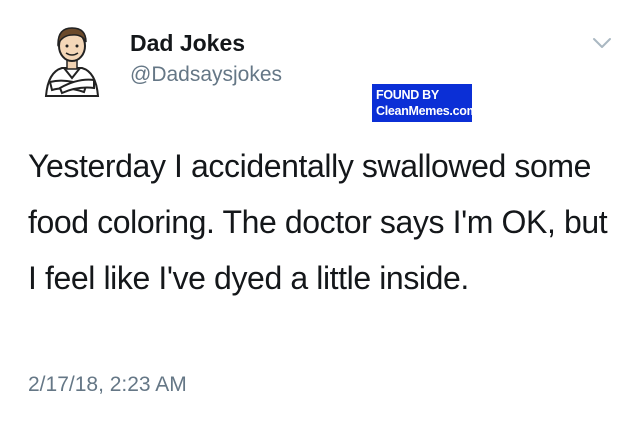 The width and height of the screenshot is (640, 422). I want to click on display-name: Dad Jokes, so click(187, 43).